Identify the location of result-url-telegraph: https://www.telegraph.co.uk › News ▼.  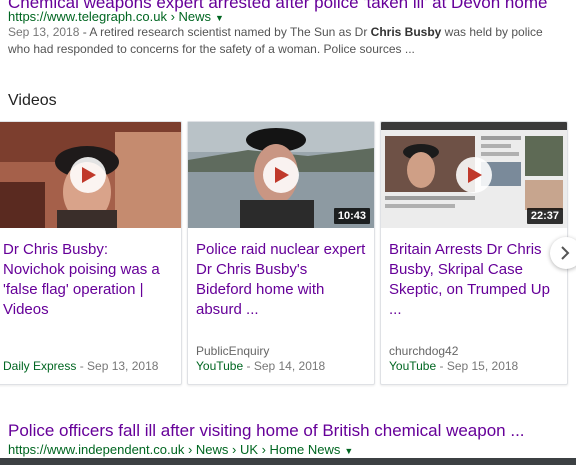
(116, 16).